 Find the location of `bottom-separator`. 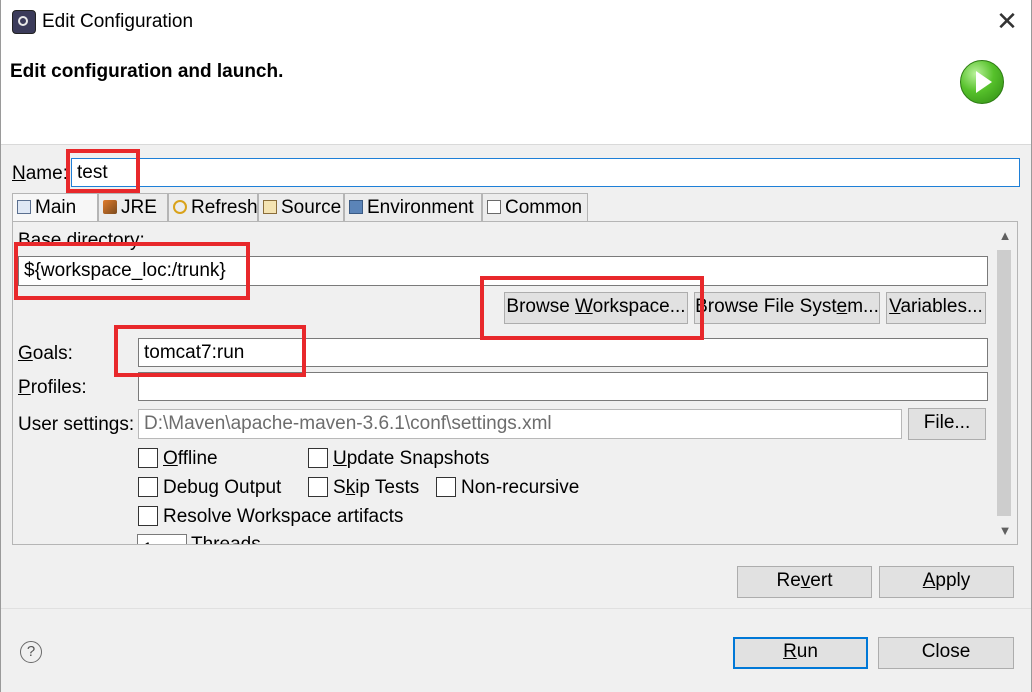

bottom-separator is located at coordinates (516, 608).